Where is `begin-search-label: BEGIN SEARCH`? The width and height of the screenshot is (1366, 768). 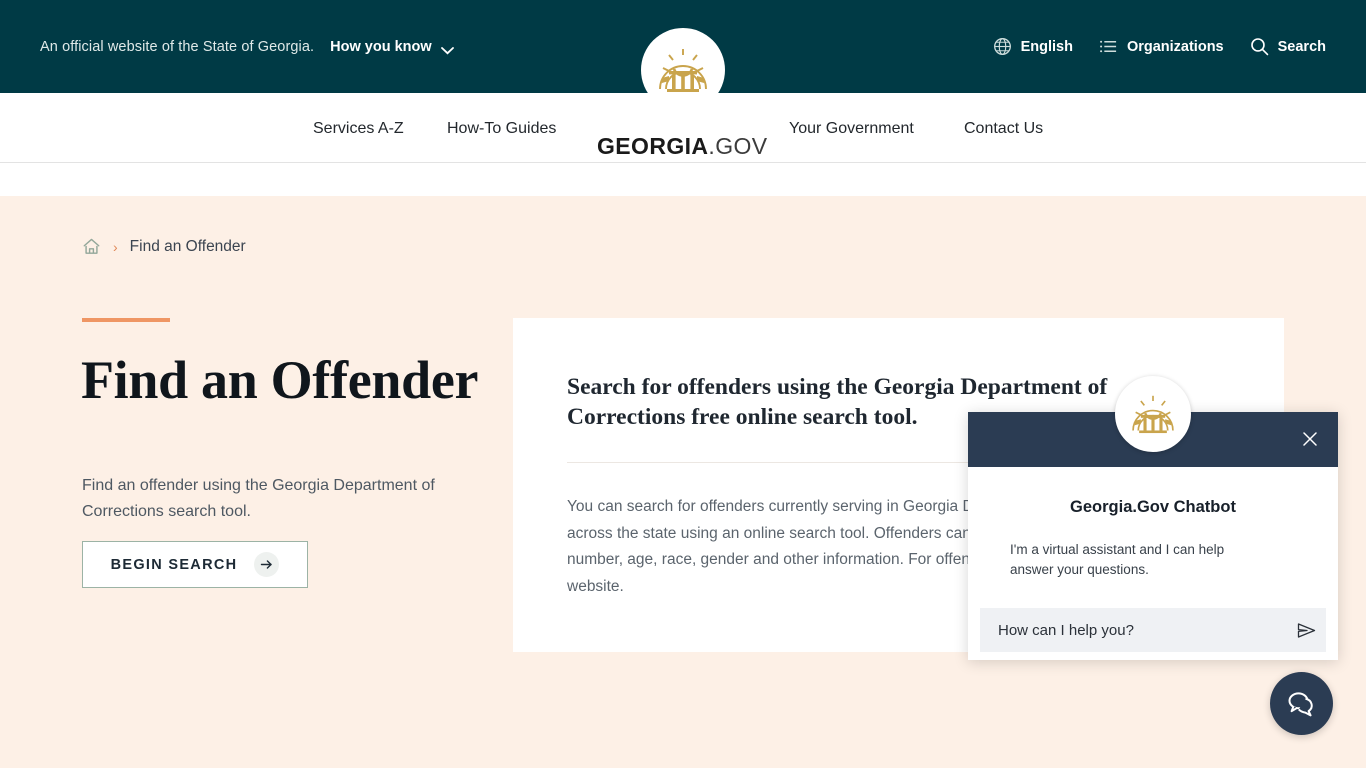 begin-search-label: BEGIN SEARCH is located at coordinates (174, 564).